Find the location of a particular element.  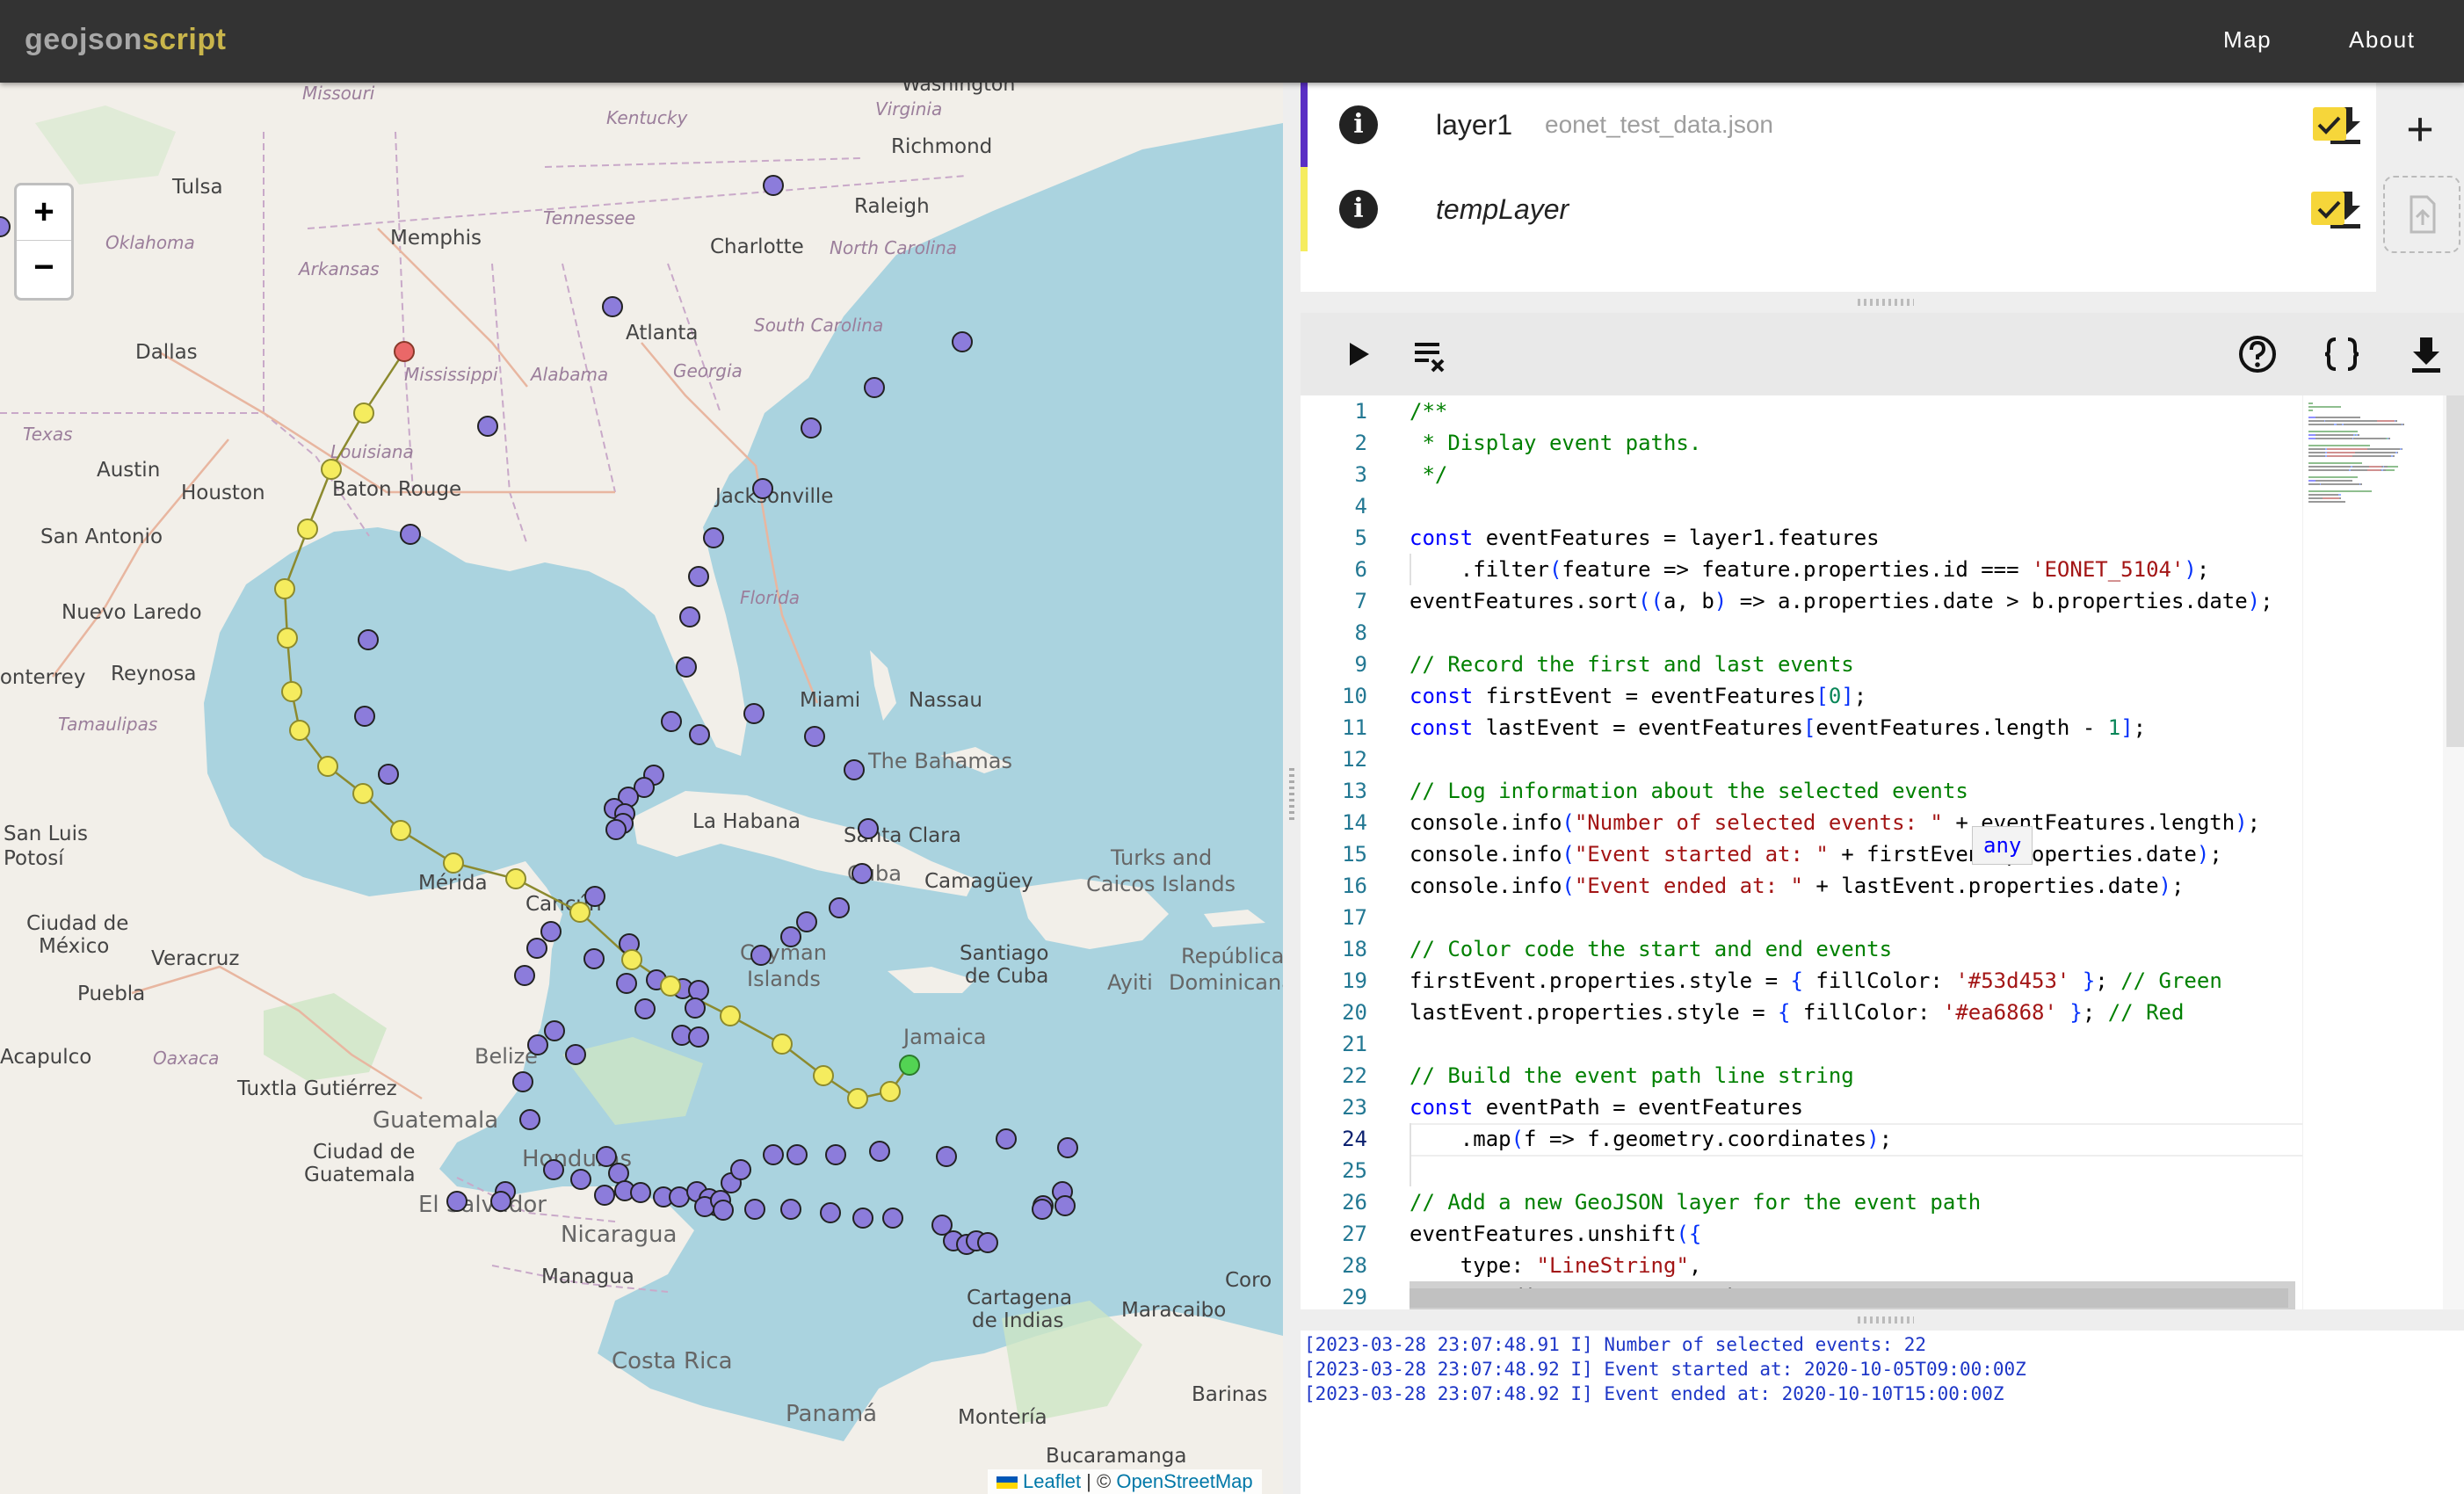

code-line: 17 is located at coordinates (1801, 917).